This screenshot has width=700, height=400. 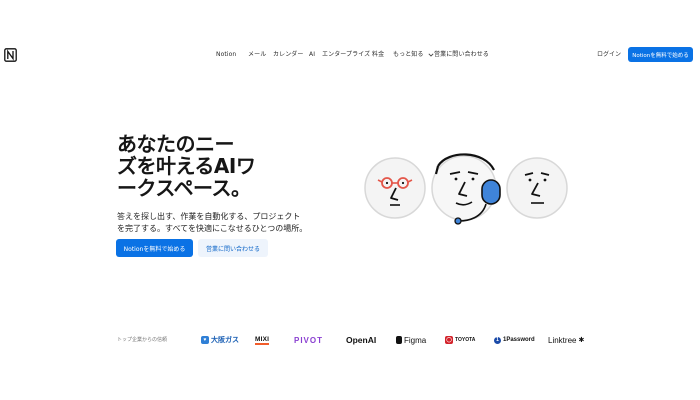 I want to click on nav-signup-button: Notionを無料で始める, so click(x=660, y=54).